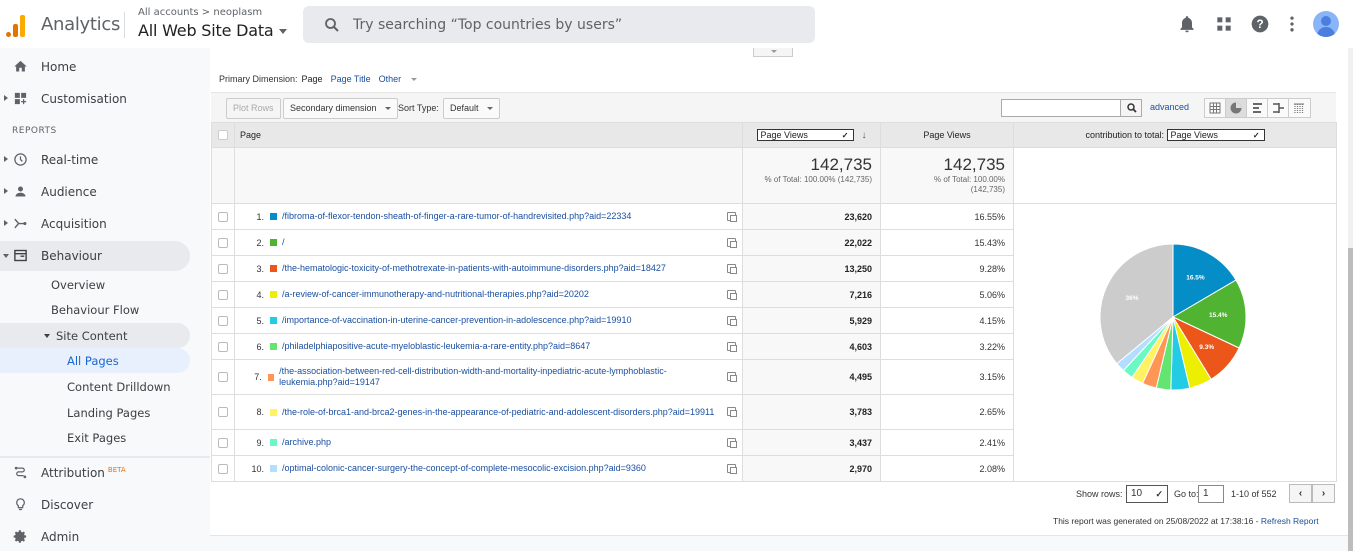 This screenshot has width=1353, height=552. Describe the element at coordinates (273, 412) in the screenshot. I see `series-color-swatch` at that location.